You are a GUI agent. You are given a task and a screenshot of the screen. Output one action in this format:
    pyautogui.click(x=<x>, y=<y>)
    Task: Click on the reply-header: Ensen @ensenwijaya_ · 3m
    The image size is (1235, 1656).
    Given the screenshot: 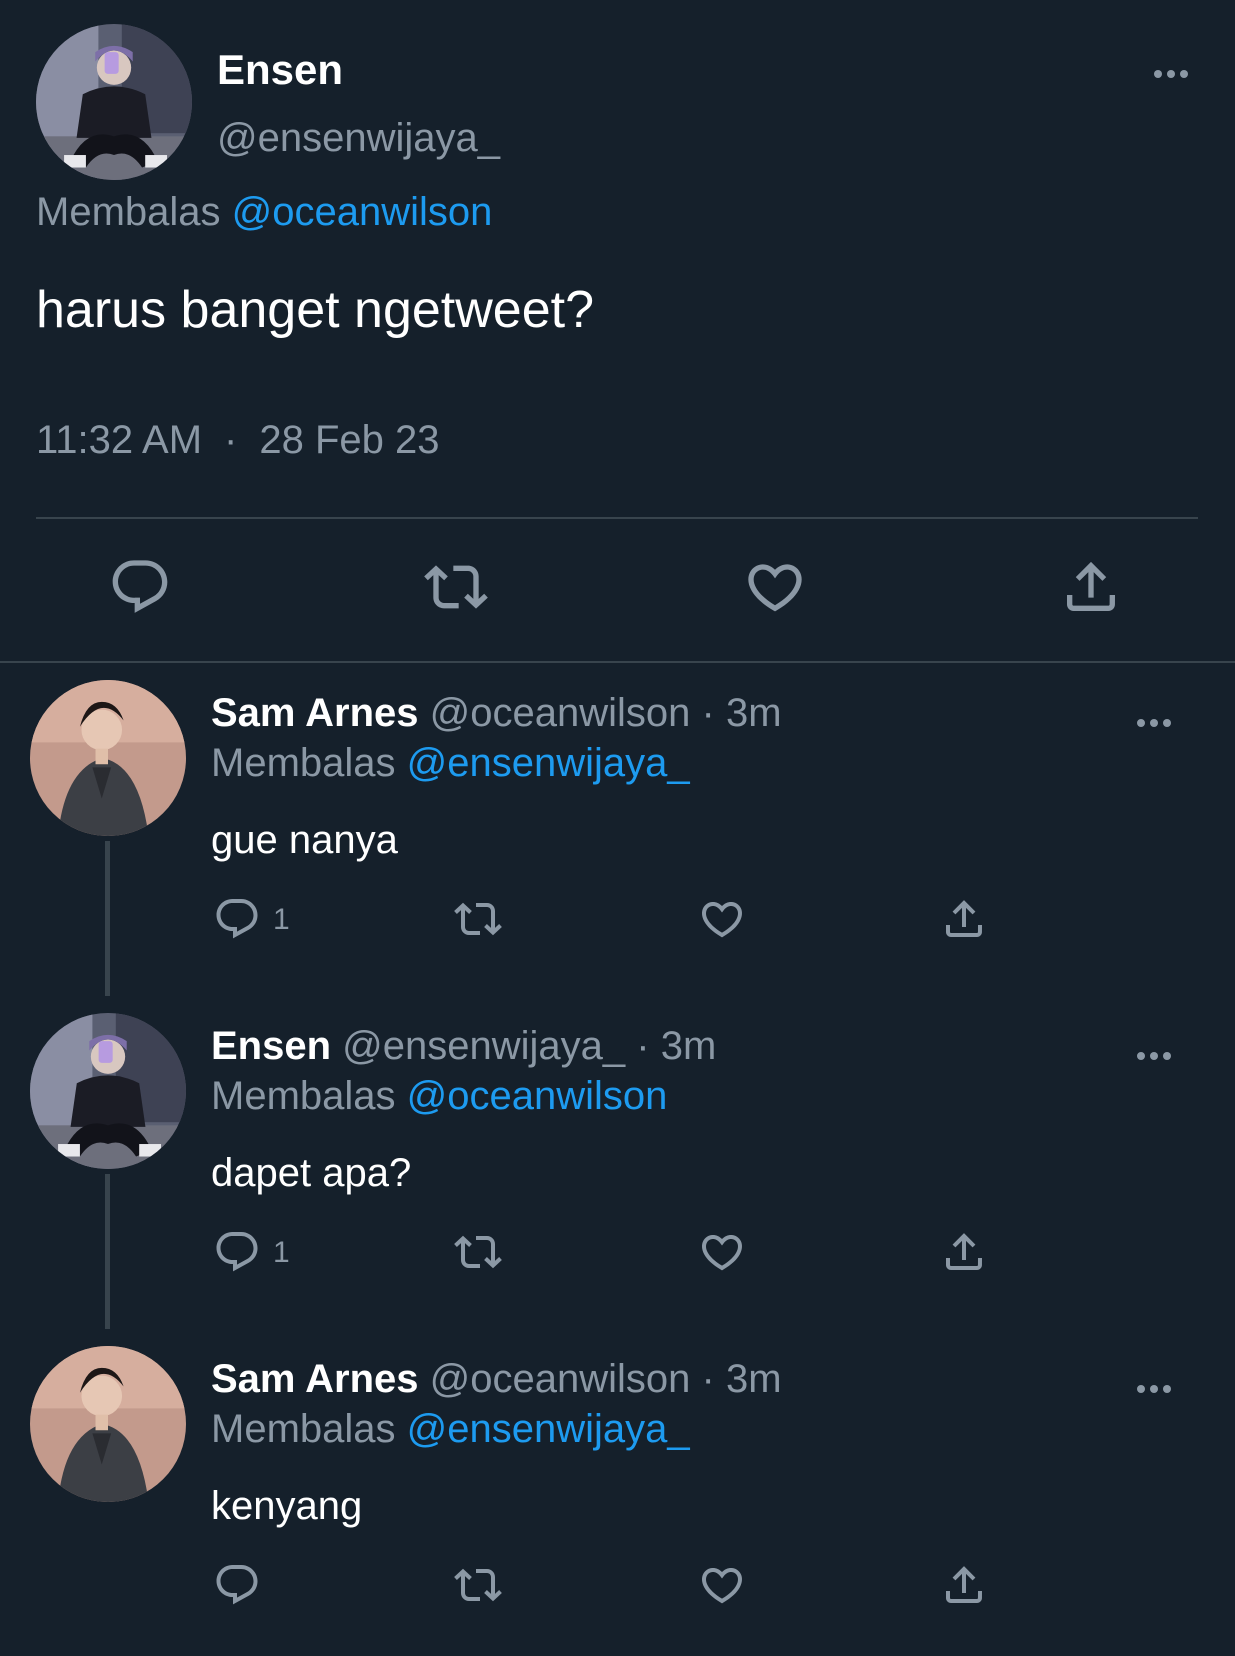 What is the action you would take?
    pyautogui.click(x=463, y=1046)
    